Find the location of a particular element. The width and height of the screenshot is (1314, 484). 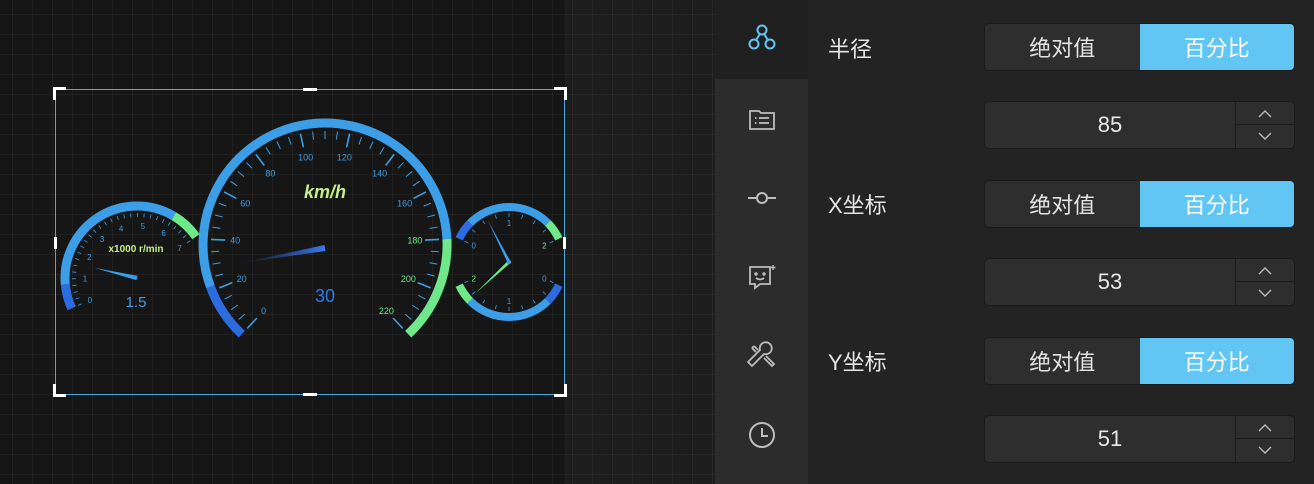

radius-input: 85 is located at coordinates (1139, 125).